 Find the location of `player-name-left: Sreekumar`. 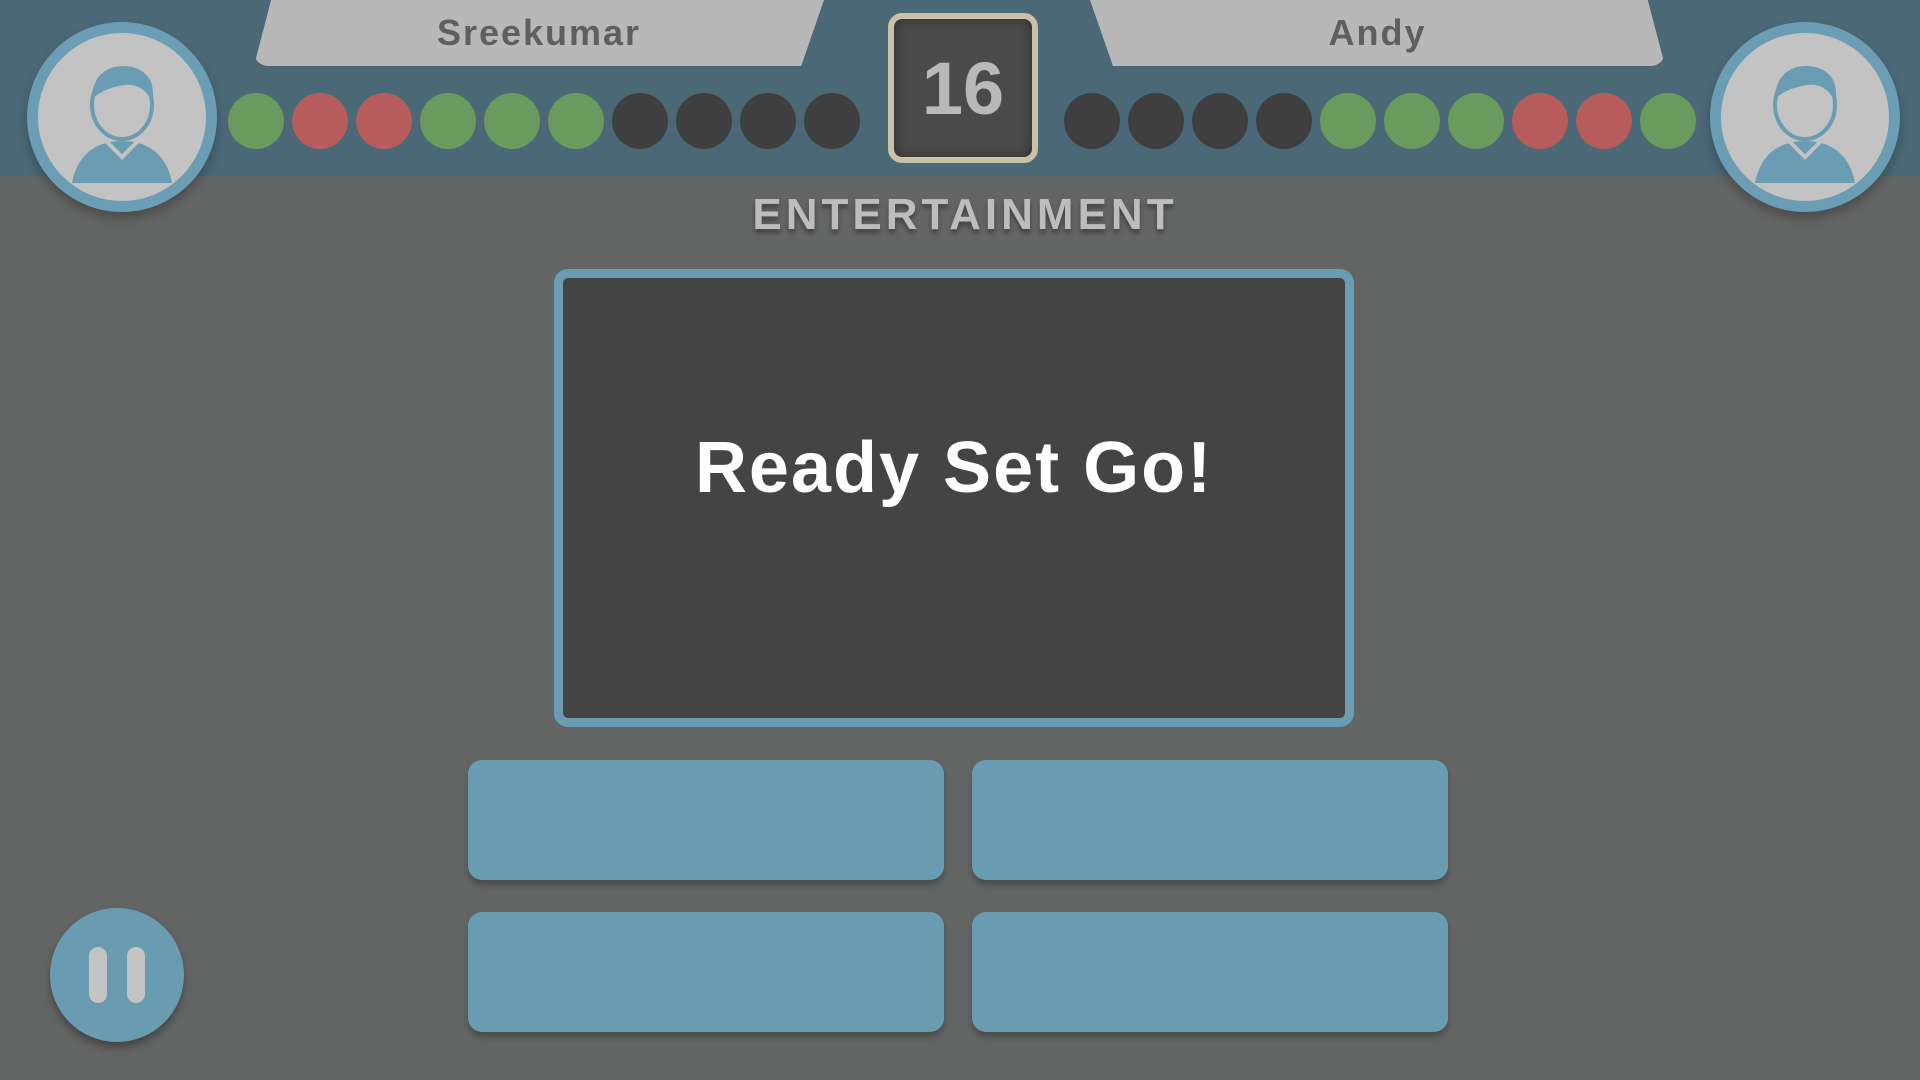

player-name-left: Sreekumar is located at coordinates (539, 33).